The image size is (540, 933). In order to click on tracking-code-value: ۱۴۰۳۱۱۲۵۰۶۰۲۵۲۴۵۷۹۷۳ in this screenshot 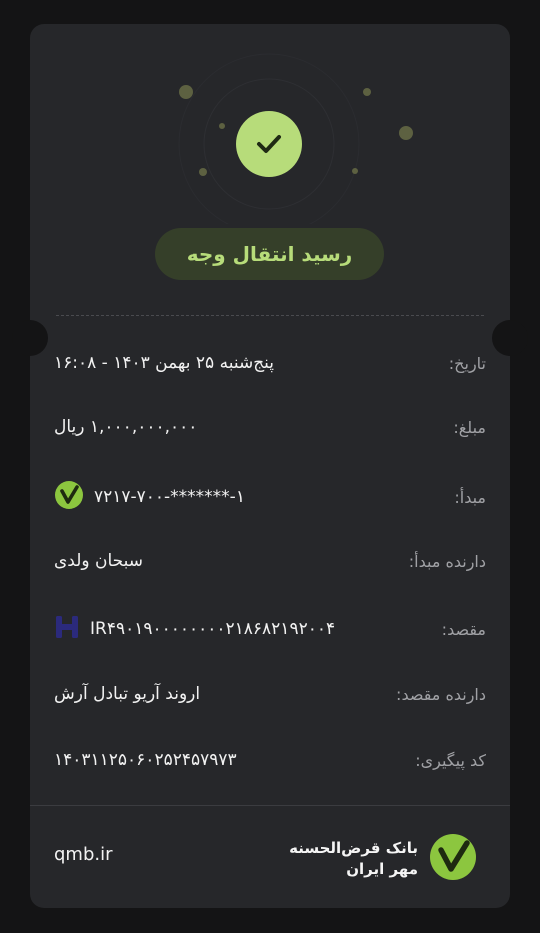, I will do `click(145, 760)`.